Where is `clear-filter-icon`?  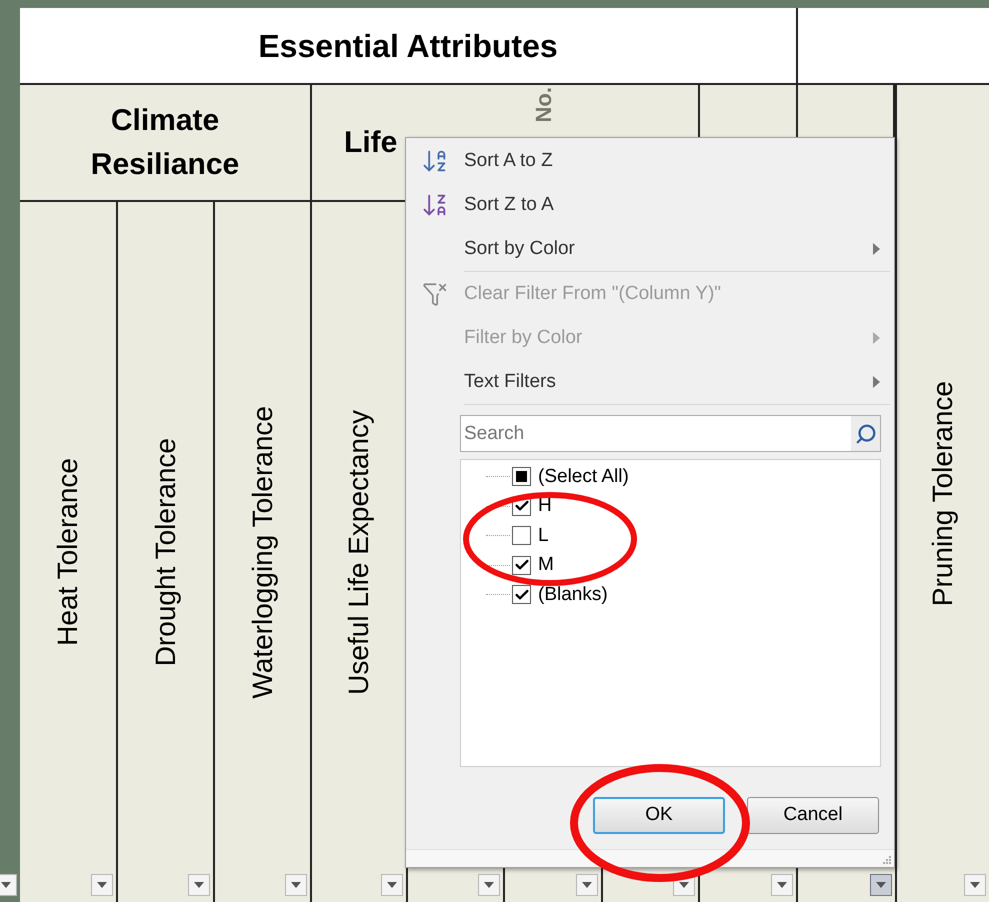 clear-filter-icon is located at coordinates (435, 294).